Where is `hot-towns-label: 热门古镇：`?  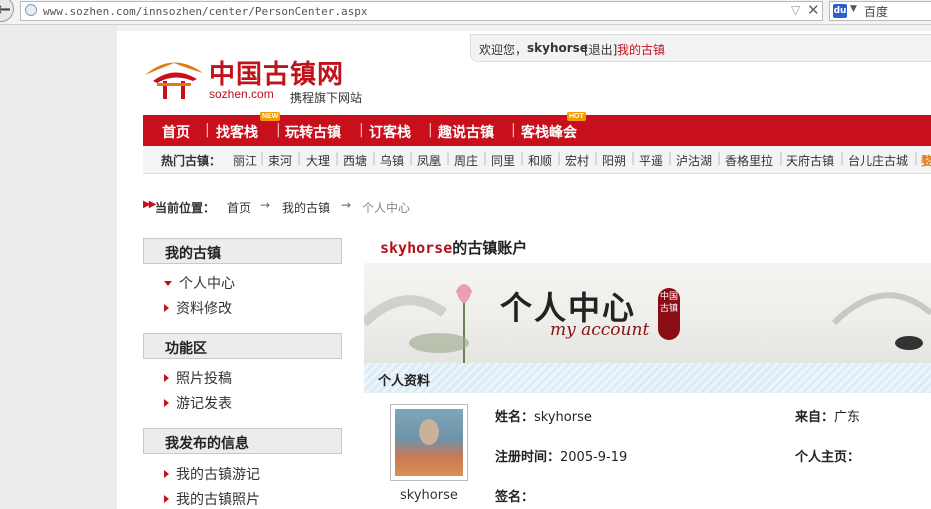 hot-towns-label: 热门古镇： is located at coordinates (191, 161).